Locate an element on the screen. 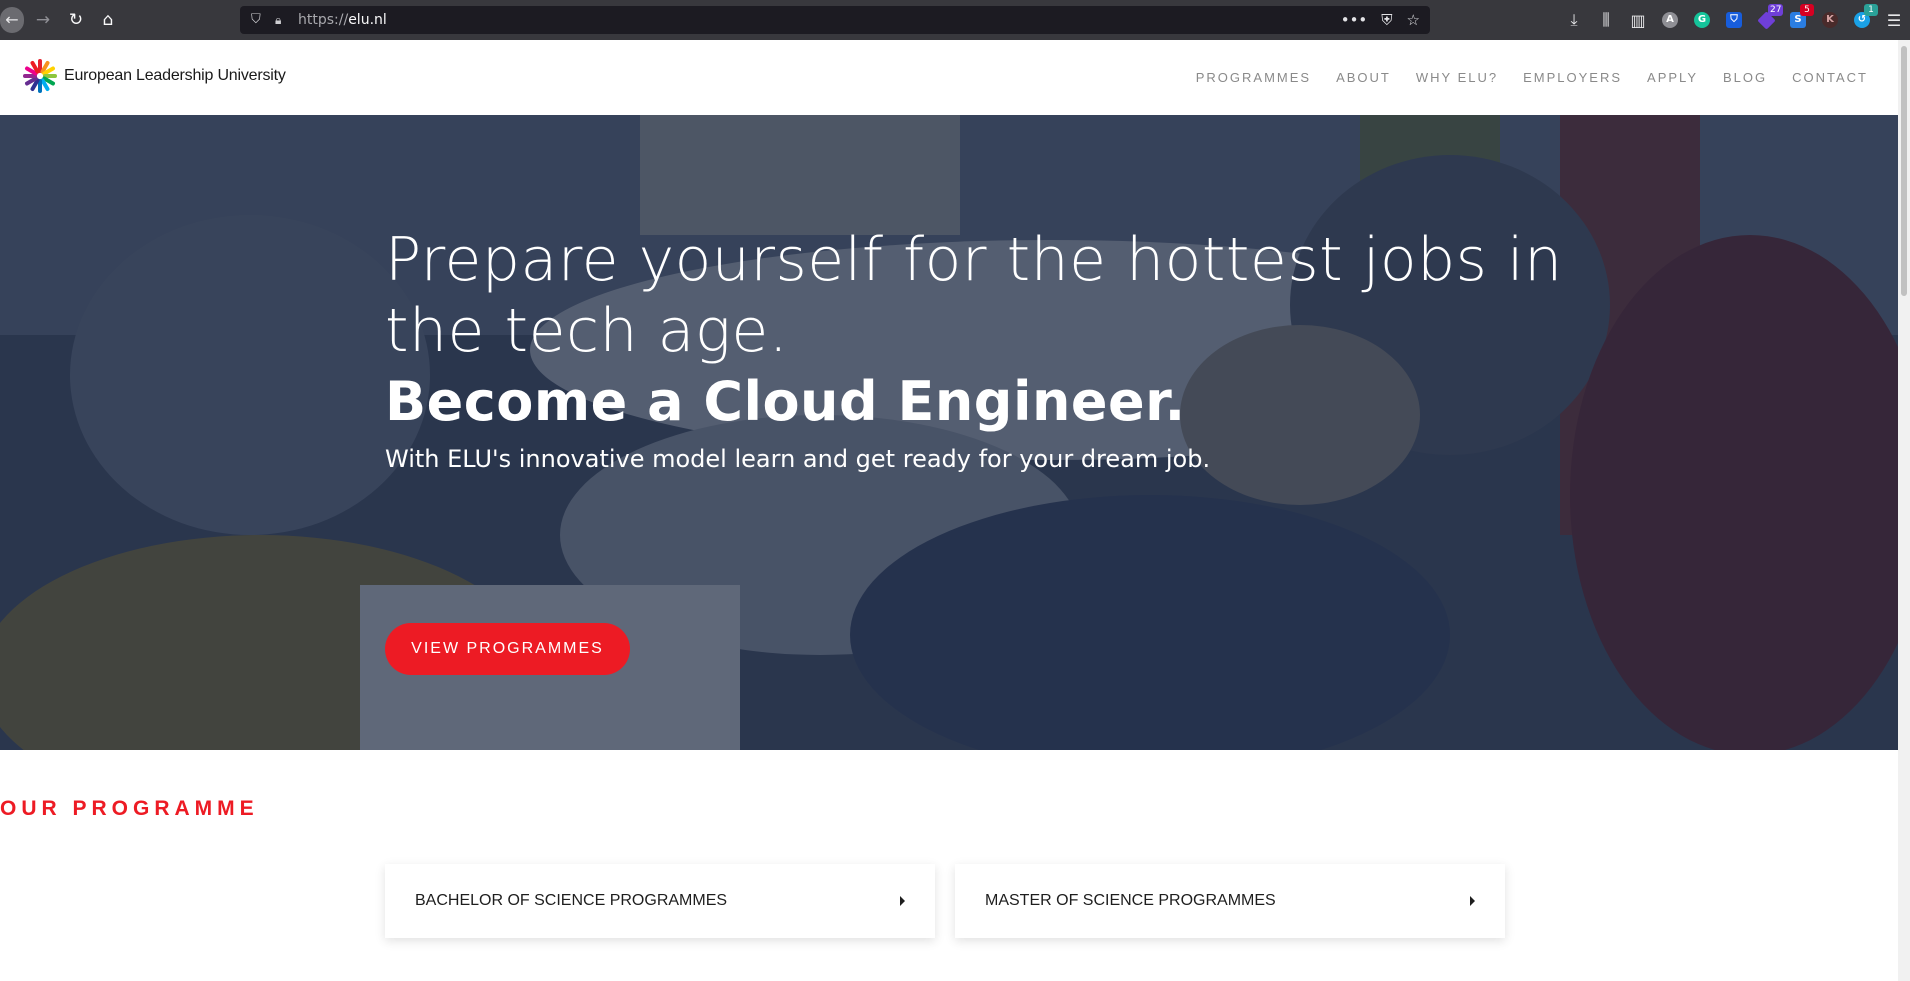 The height and width of the screenshot is (981, 1910). hero-title-cloud-engineer: Become a Cloud Engineer. is located at coordinates (785, 401).